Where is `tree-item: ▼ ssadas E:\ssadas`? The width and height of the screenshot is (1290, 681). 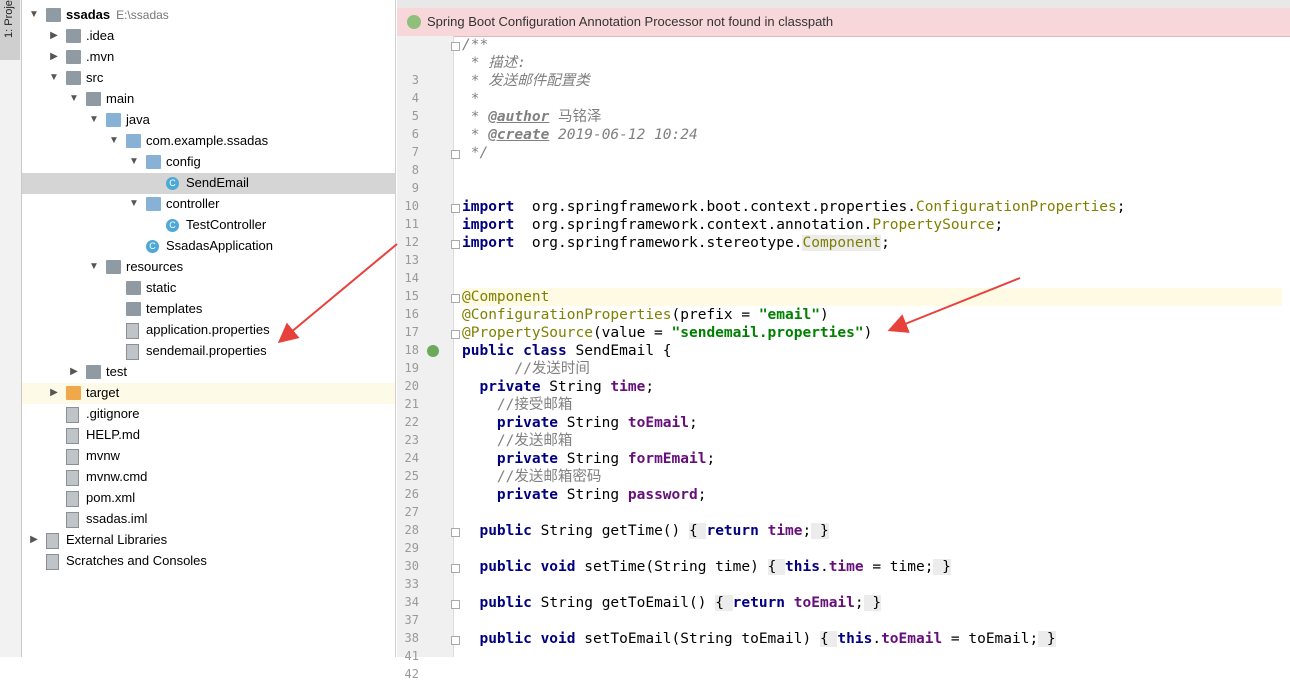
tree-item: ▼ ssadas E:\ssadas is located at coordinates (208, 15).